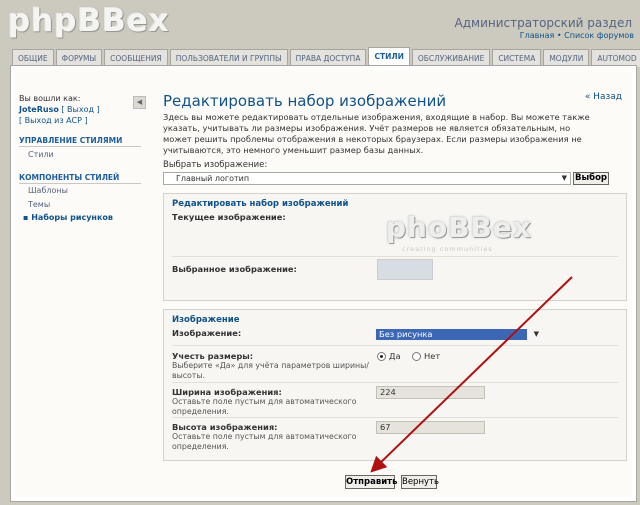  I want to click on acp-logout-link: [ Выход из ACP ], so click(53, 120).